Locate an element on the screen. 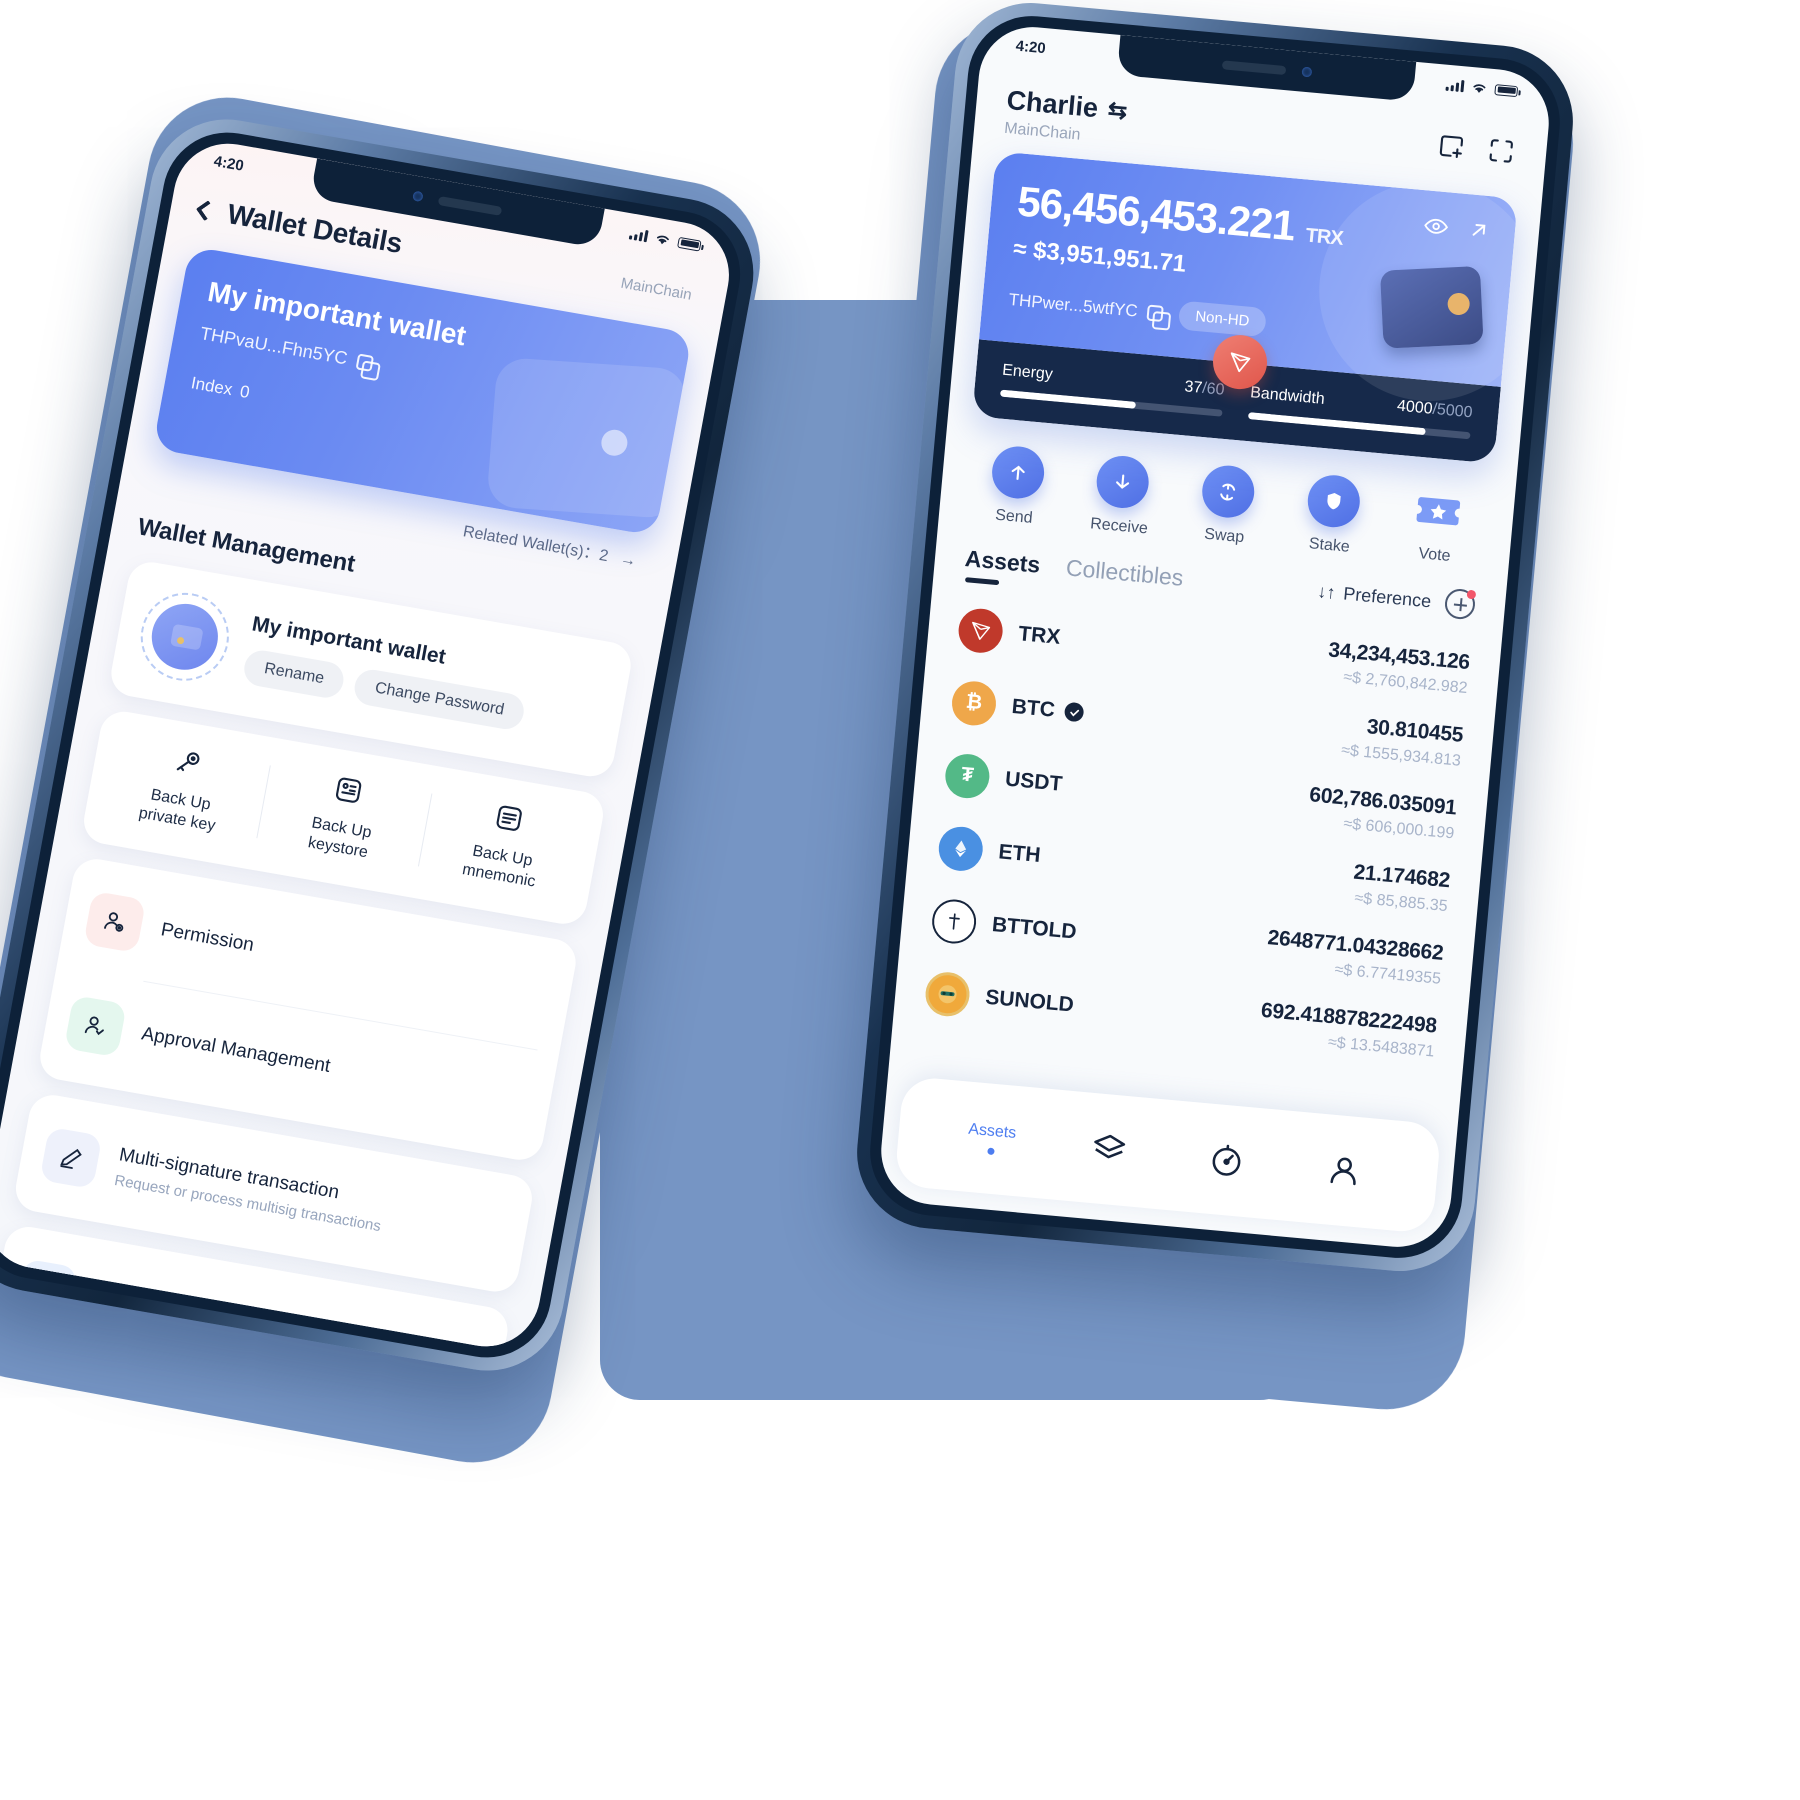 The width and height of the screenshot is (1800, 1800). account-block: Charlie ⇆ MainChain is located at coordinates (1065, 117).